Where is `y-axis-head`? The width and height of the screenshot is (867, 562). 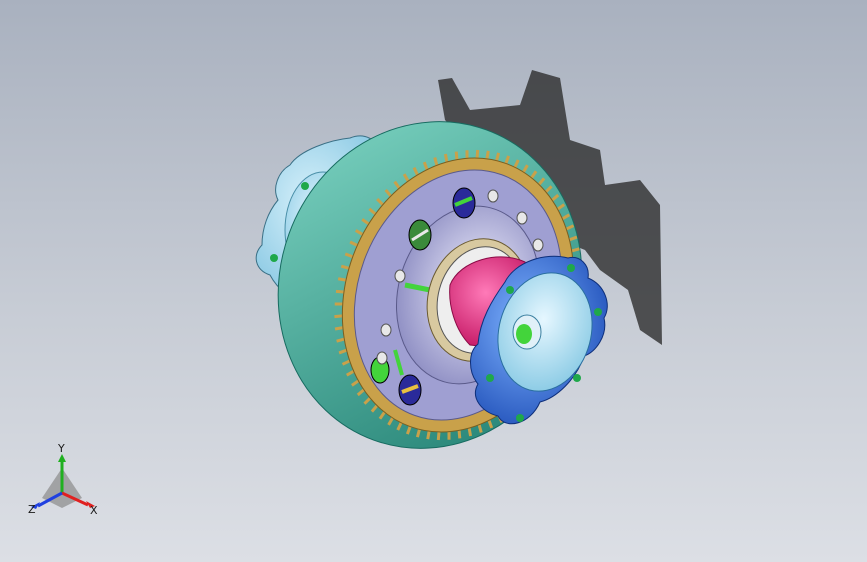
y-axis-head is located at coordinates (62, 458).